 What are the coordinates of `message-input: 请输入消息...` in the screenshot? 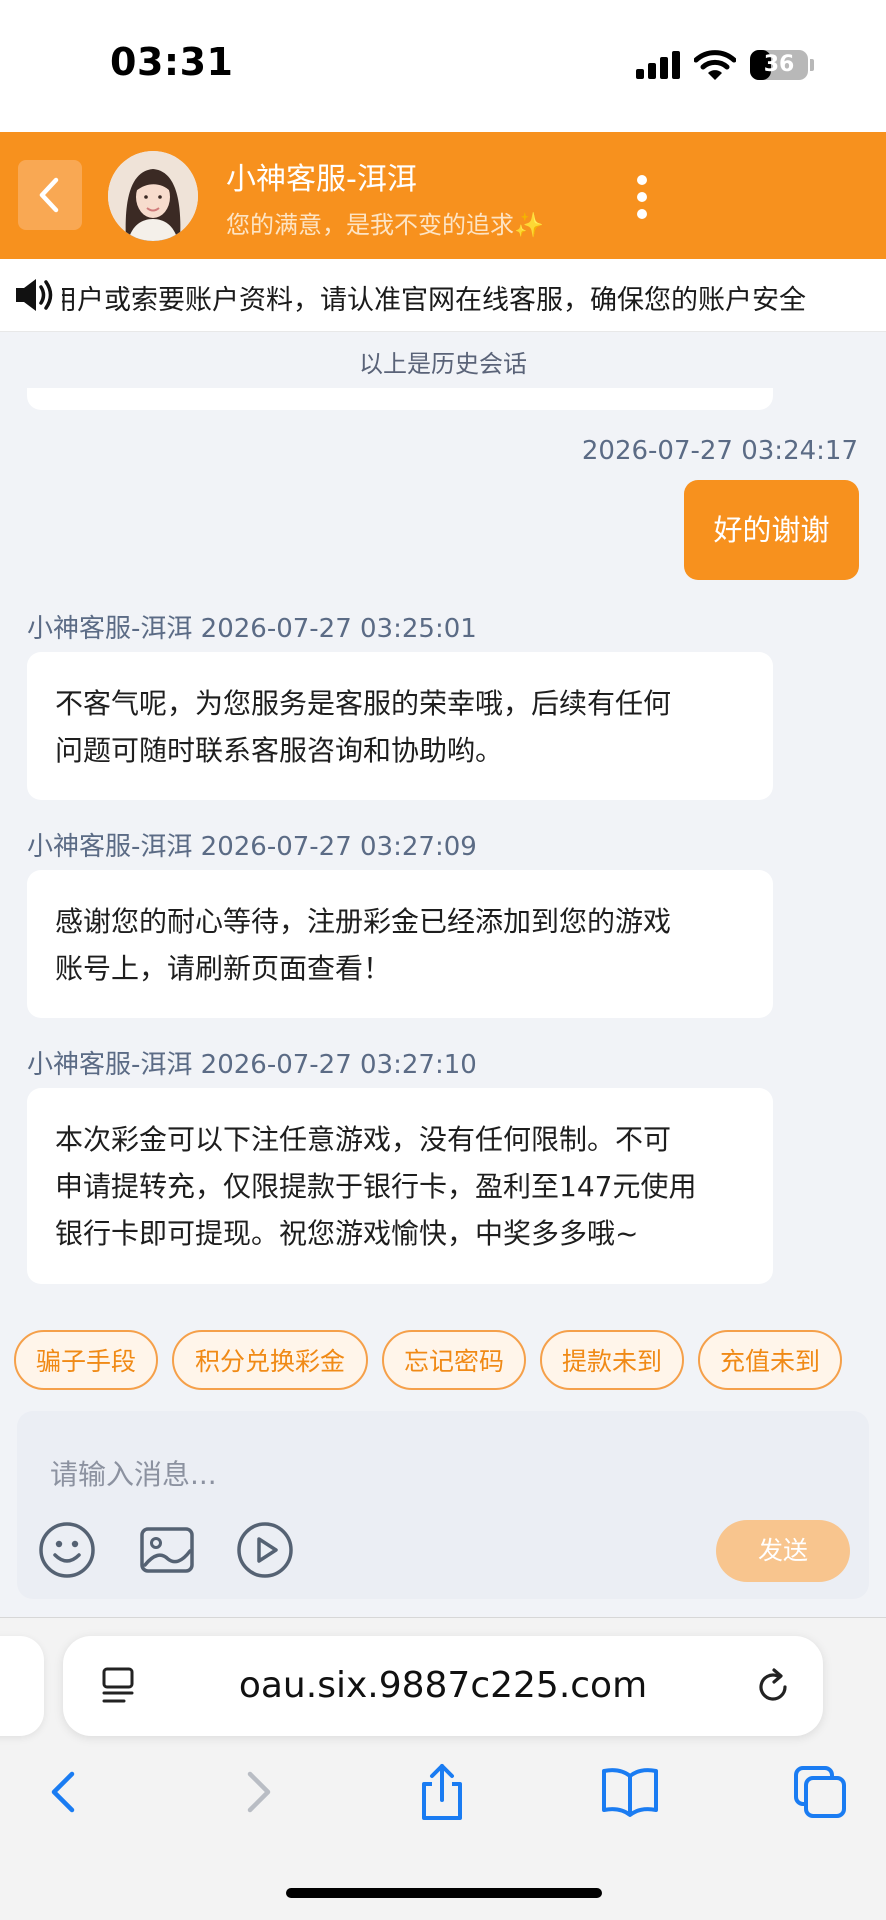 It's located at (133, 1473).